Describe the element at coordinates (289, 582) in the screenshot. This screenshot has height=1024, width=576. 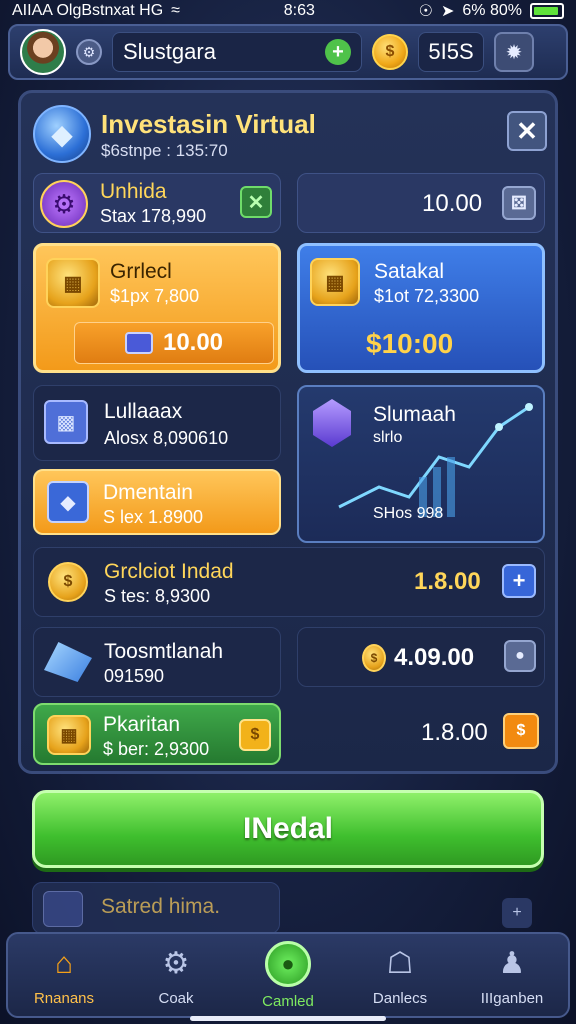
I see `item-card-grclciot: $ Grclciot Indad S tes: 8,9300 1.8.00 +` at that location.